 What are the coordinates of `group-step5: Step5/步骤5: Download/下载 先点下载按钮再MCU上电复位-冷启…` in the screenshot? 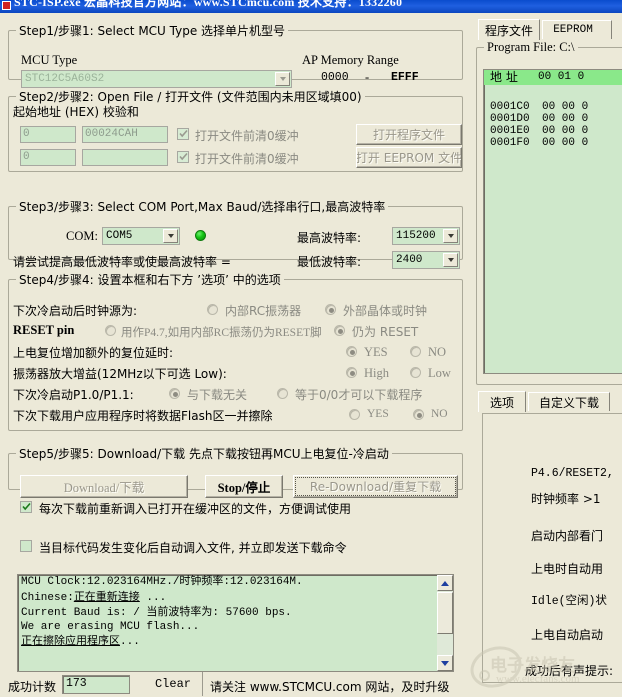 It's located at (235, 471).